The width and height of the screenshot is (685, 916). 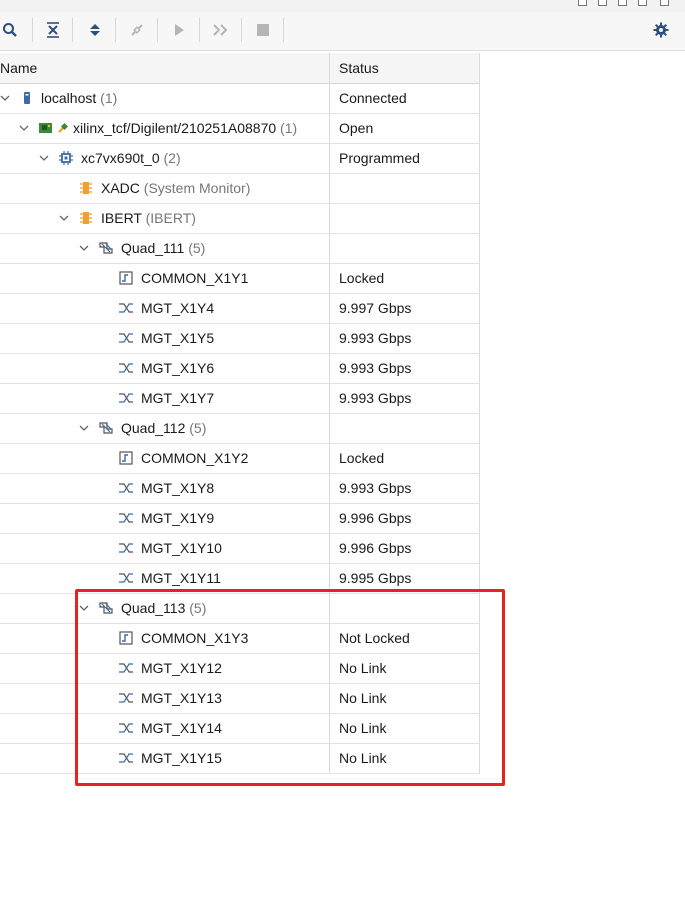 What do you see at coordinates (178, 398) in the screenshot?
I see `tree-row-label: MGT_X1Y7` at bounding box center [178, 398].